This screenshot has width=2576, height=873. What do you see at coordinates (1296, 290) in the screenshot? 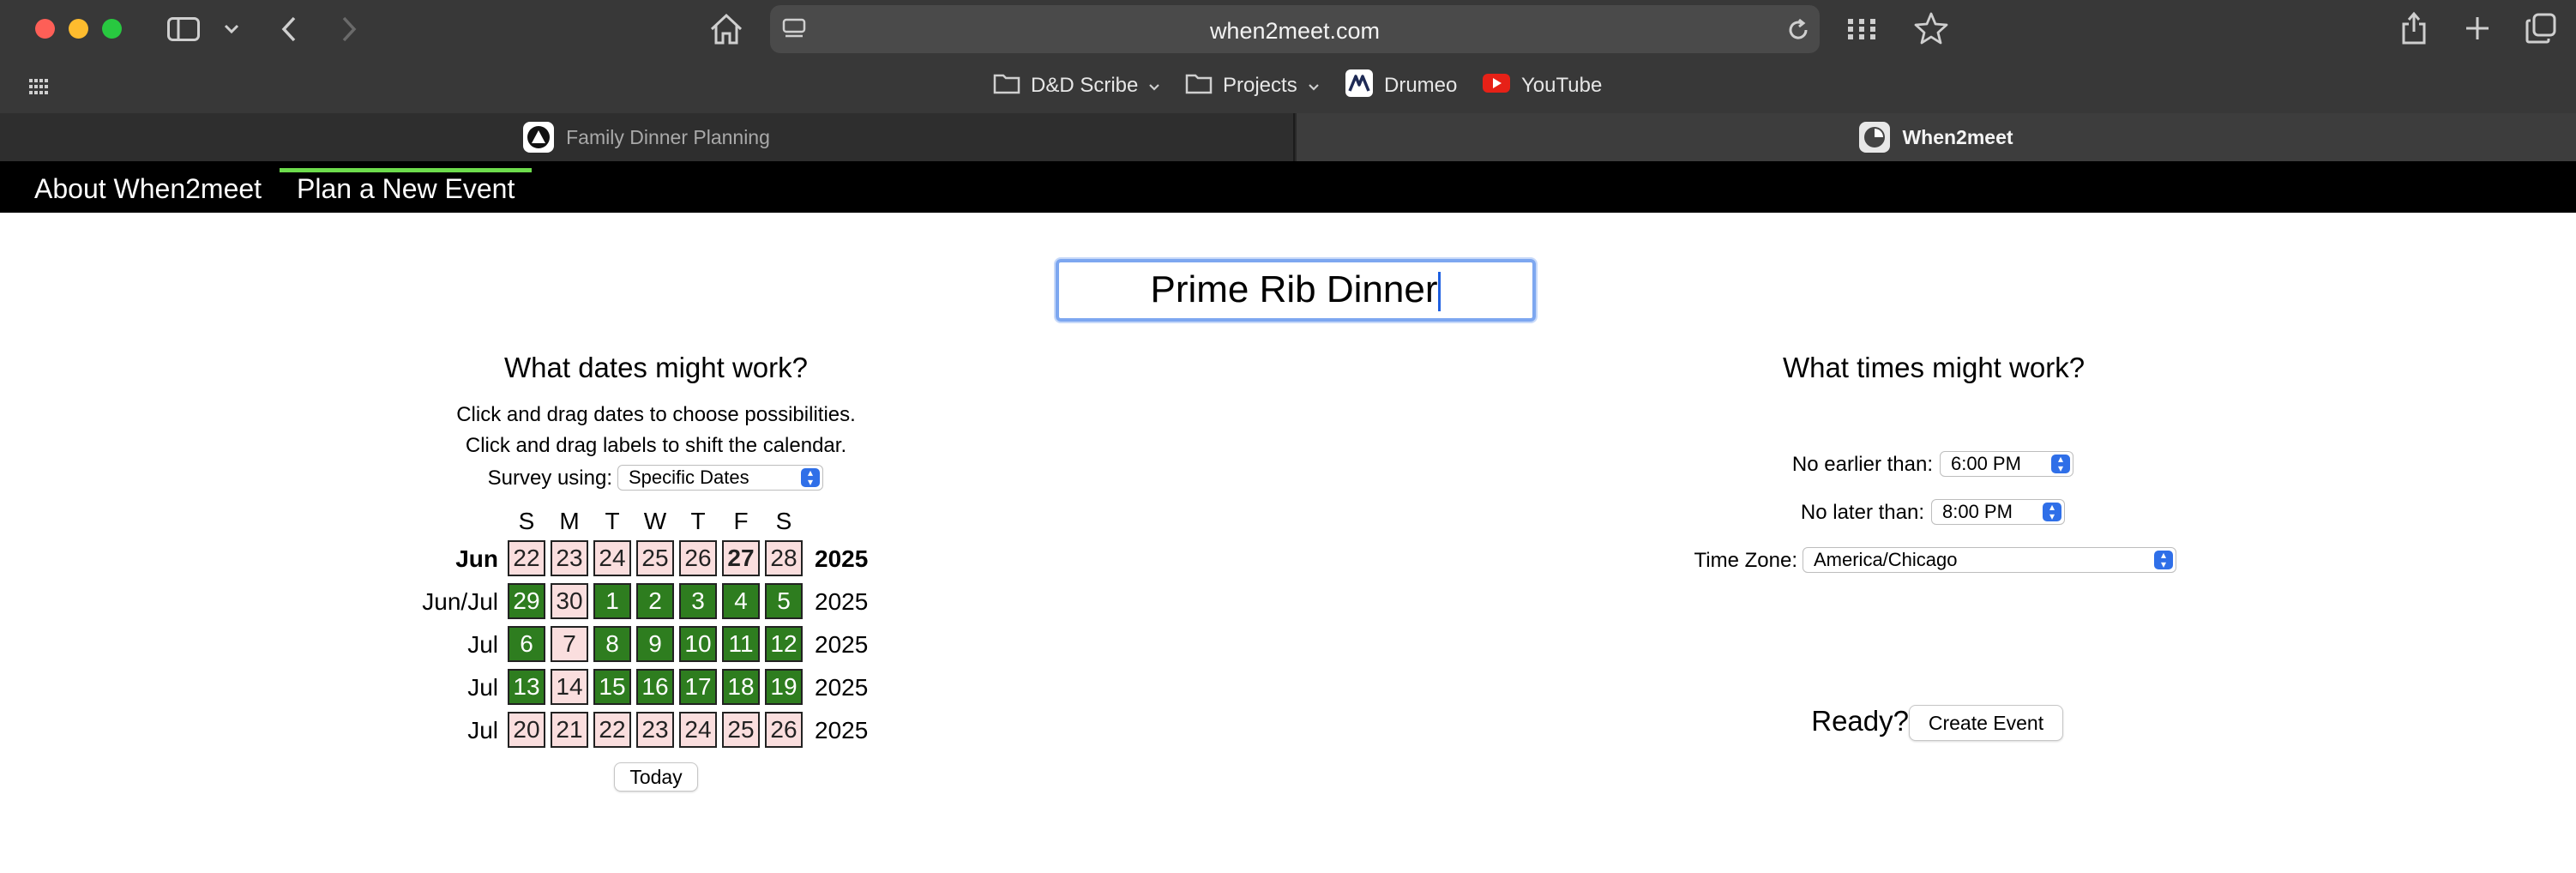
I see `event-name-input: Prime Rib Dinner` at bounding box center [1296, 290].